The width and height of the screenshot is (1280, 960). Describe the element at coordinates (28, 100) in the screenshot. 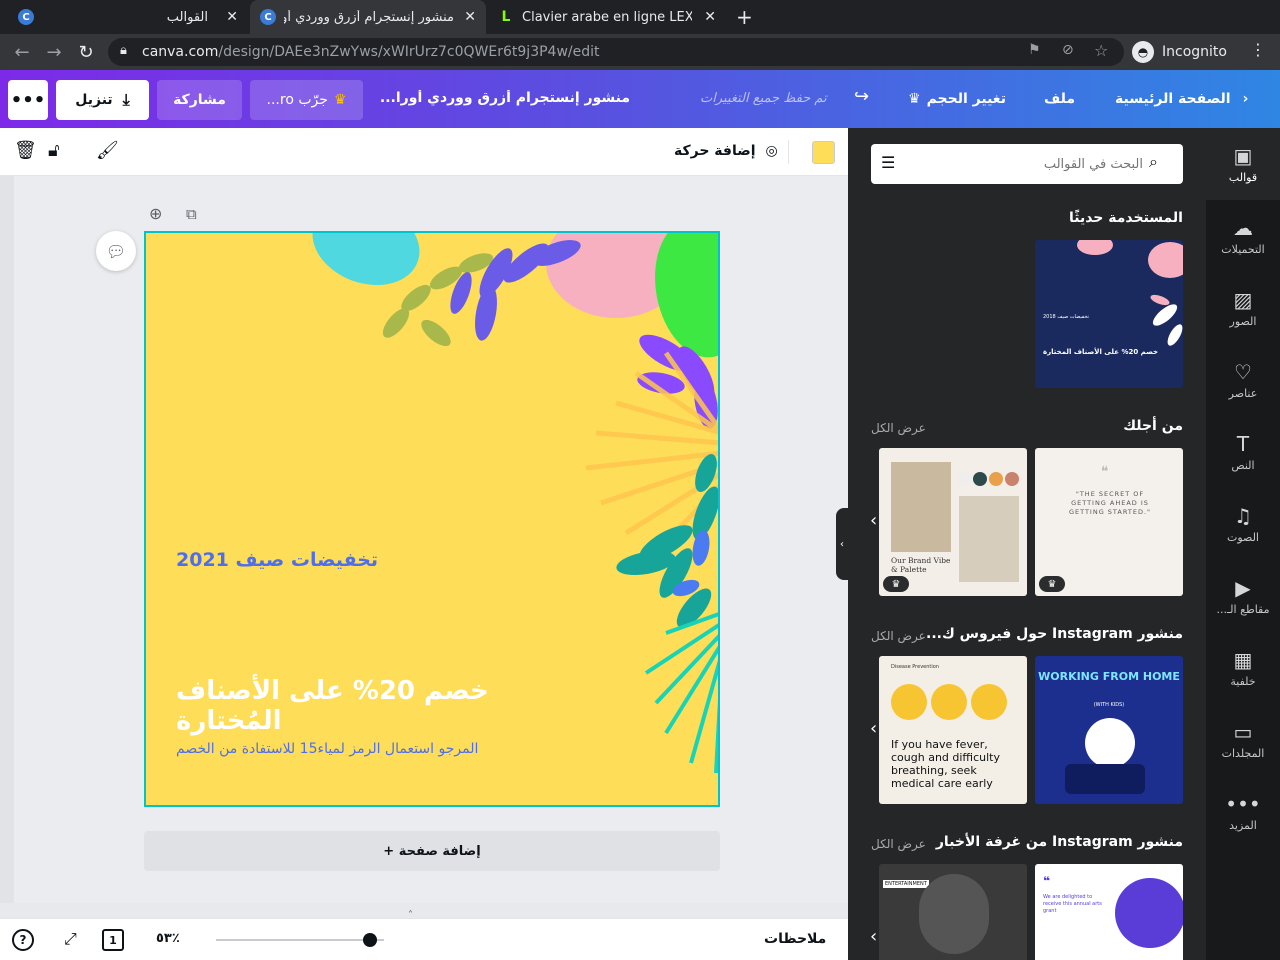

I see `more-options-button: •••` at that location.